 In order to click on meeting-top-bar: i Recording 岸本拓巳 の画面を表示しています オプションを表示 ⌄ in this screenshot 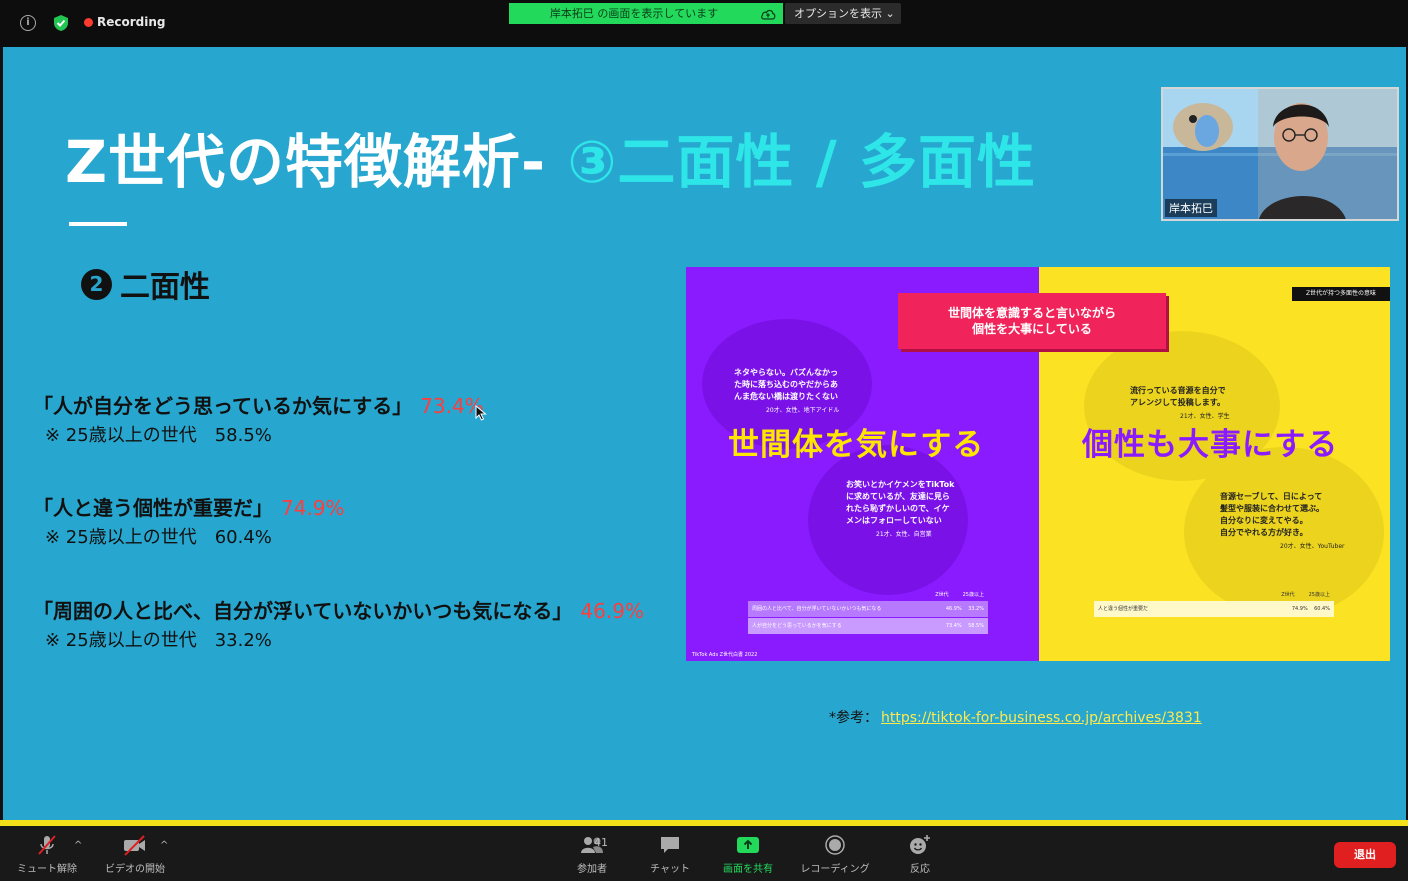, I will do `click(704, 23)`.